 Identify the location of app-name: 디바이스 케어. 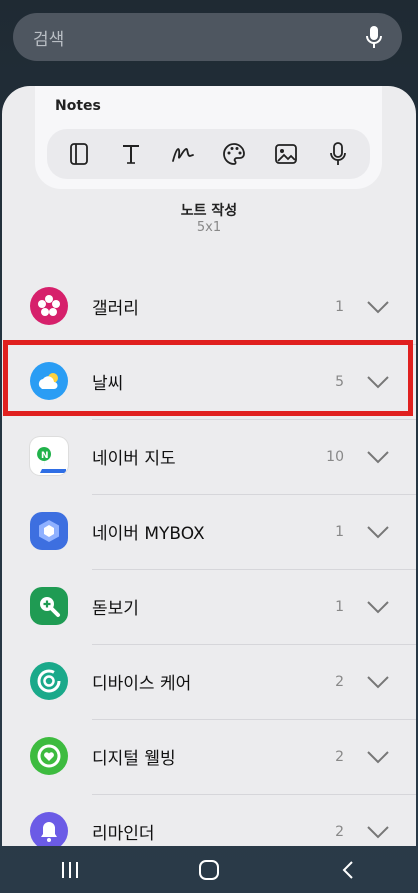
(142, 684).